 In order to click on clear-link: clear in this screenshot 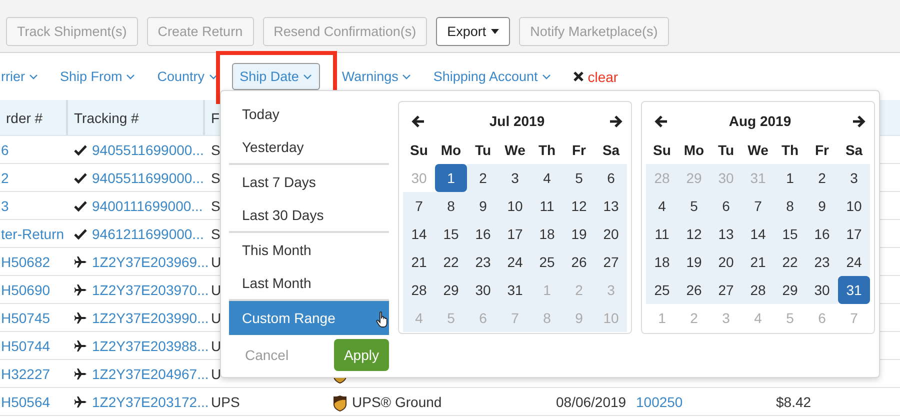, I will do `click(603, 76)`.